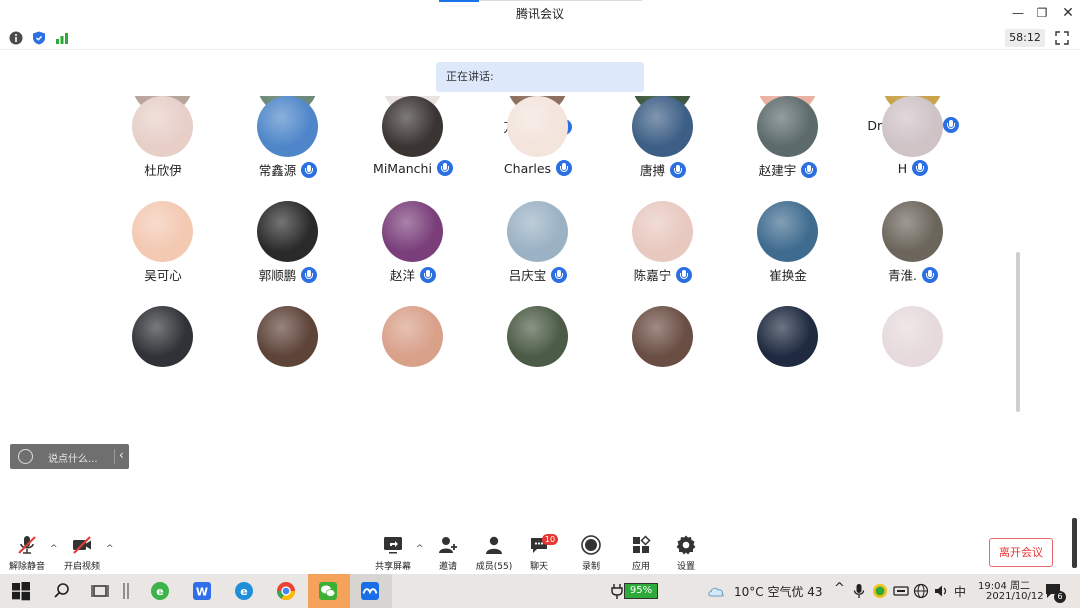 The image size is (1080, 608). What do you see at coordinates (288, 148) in the screenshot?
I see `participant-tile: 常鑫源` at bounding box center [288, 148].